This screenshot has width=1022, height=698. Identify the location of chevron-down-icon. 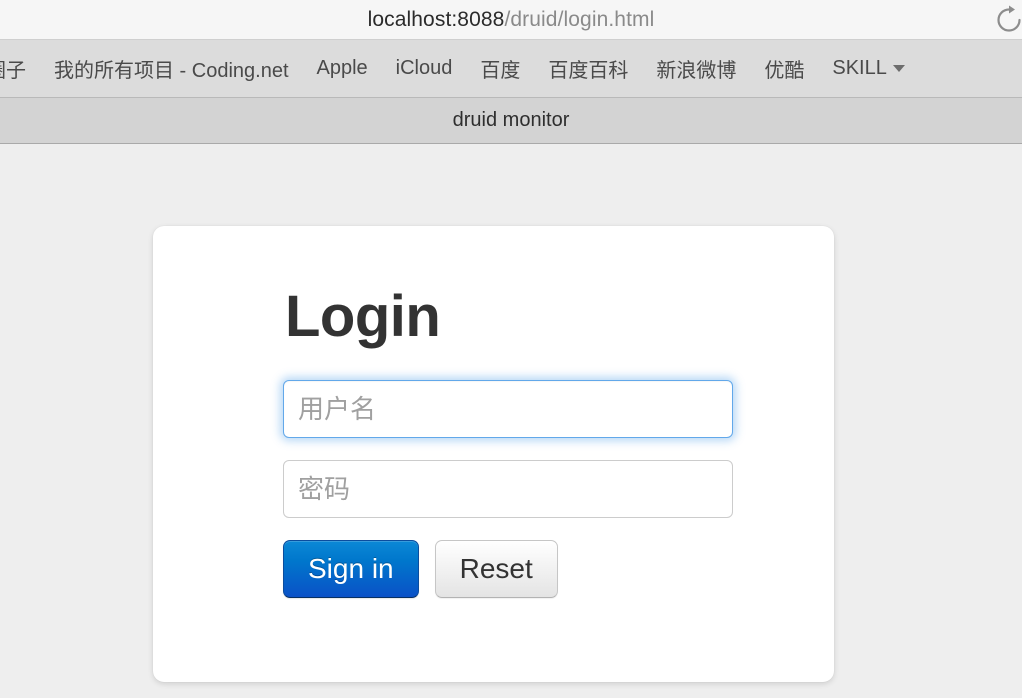
(898, 69).